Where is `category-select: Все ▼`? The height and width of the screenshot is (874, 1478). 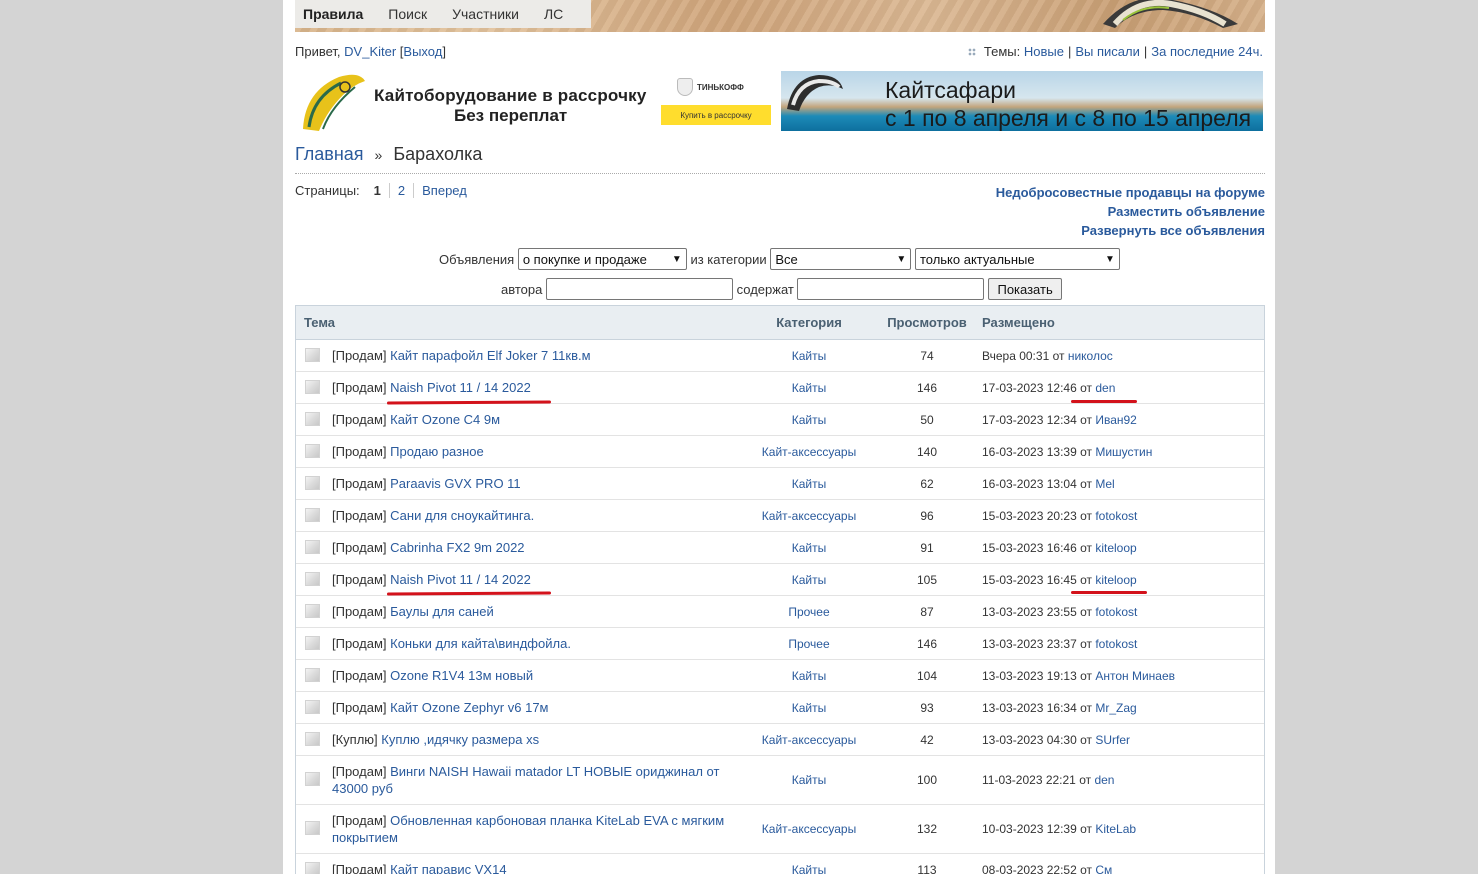 category-select: Все ▼ is located at coordinates (841, 259).